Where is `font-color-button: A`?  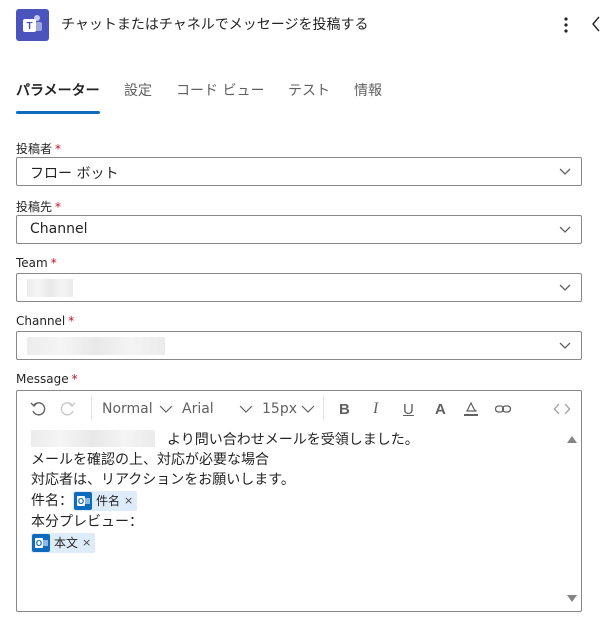
font-color-button: A is located at coordinates (440, 409).